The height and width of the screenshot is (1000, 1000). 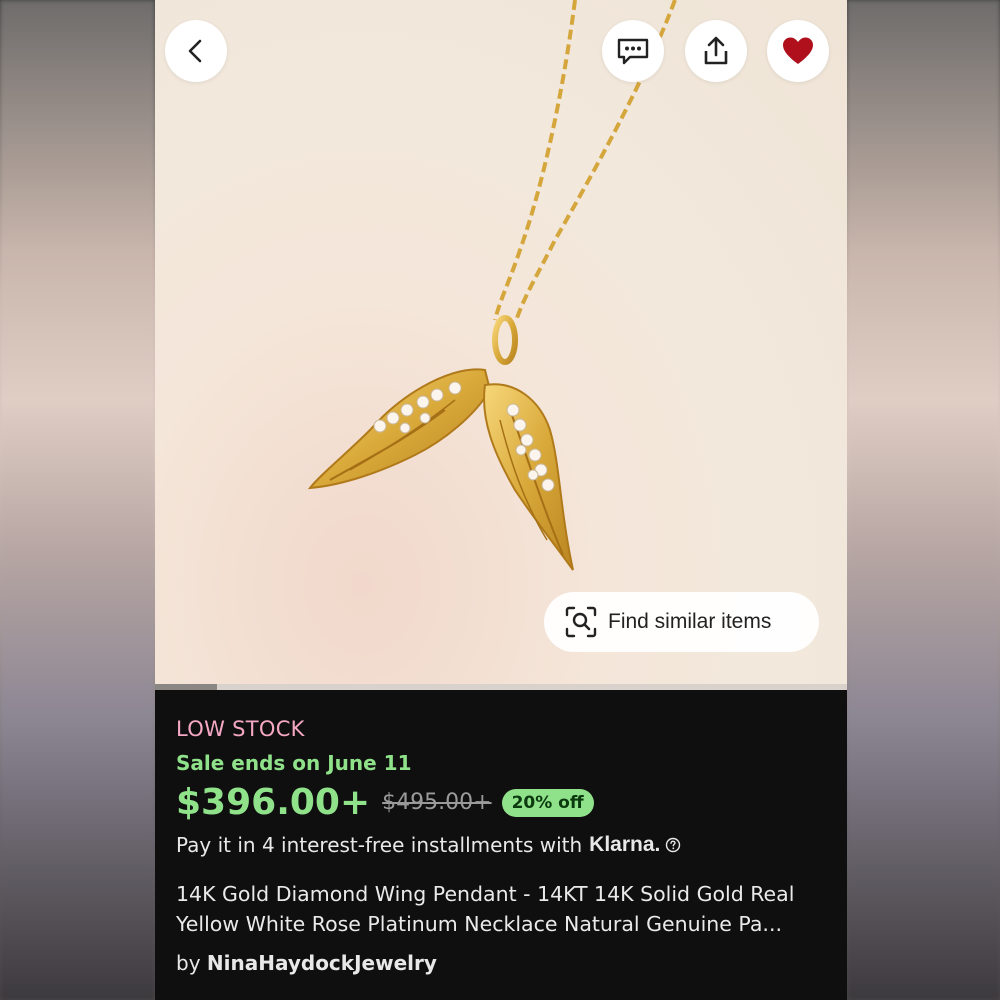 I want to click on visual-search-icon, so click(x=581, y=622).